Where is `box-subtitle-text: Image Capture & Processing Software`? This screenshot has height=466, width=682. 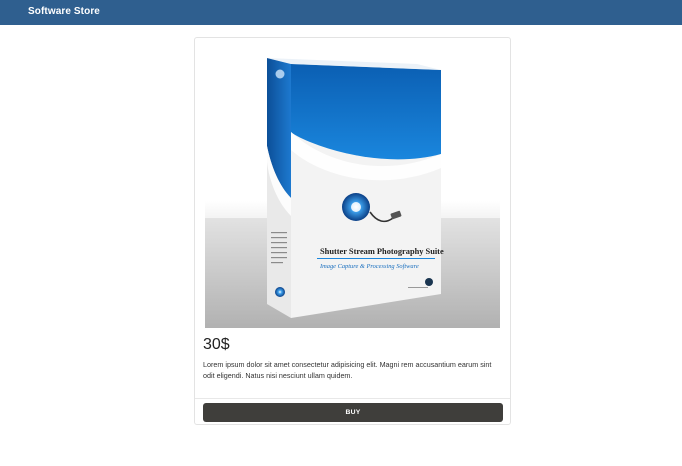
box-subtitle-text: Image Capture & Processing Software is located at coordinates (369, 266).